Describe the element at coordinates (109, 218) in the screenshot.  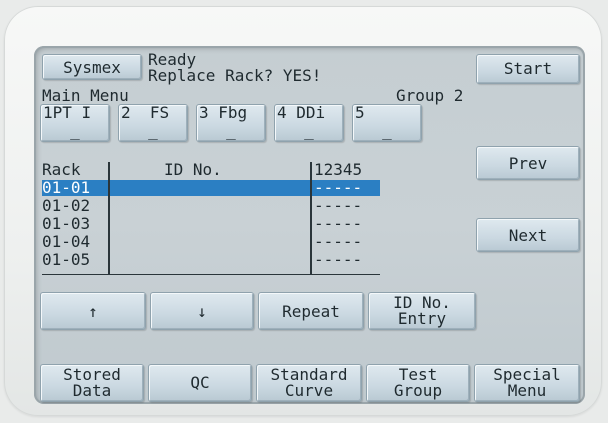
I see `col-divider-rack` at that location.